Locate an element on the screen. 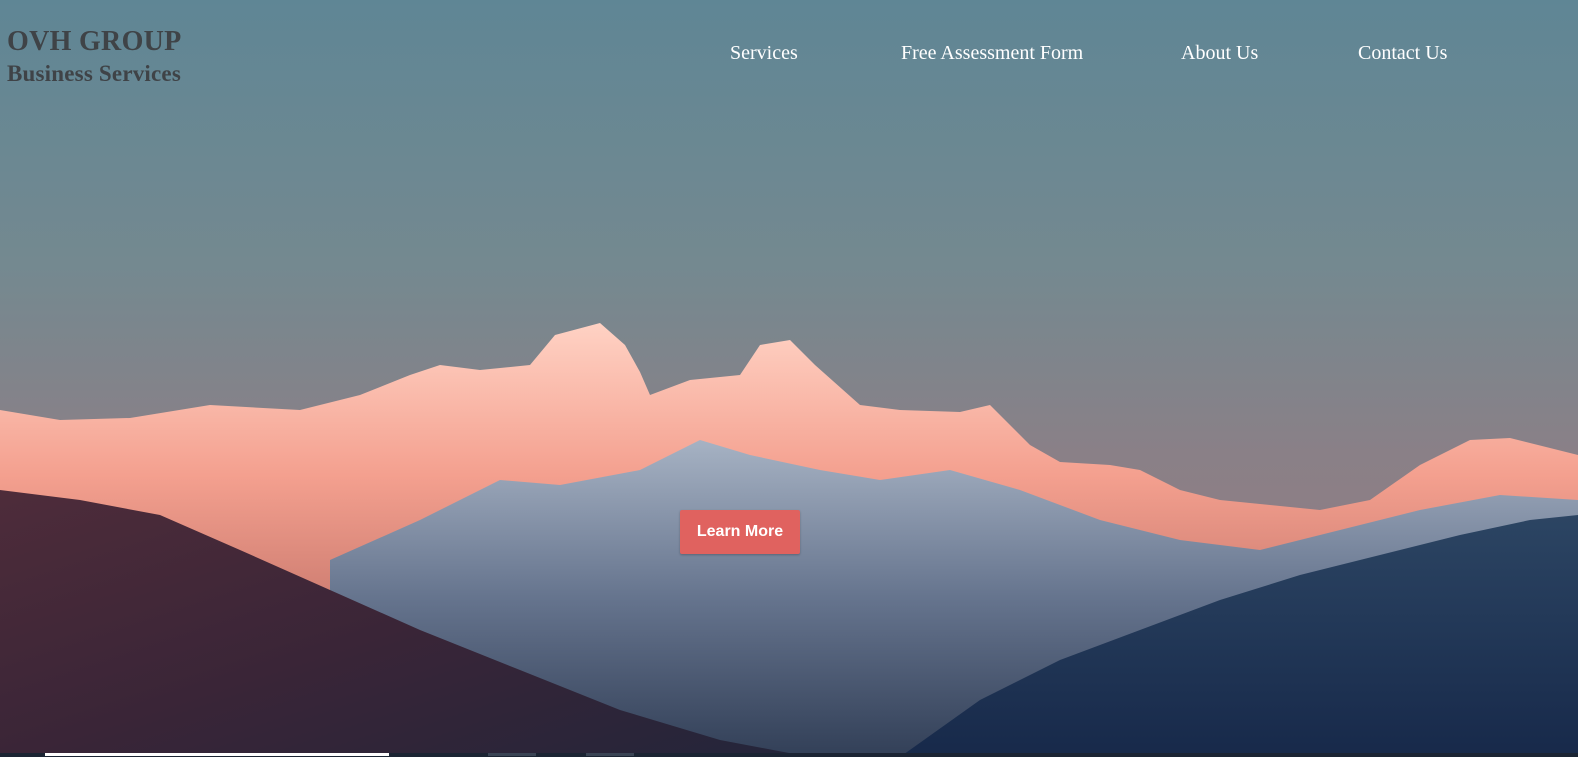 The height and width of the screenshot is (757, 1578). nav-link-services: Services is located at coordinates (764, 53).